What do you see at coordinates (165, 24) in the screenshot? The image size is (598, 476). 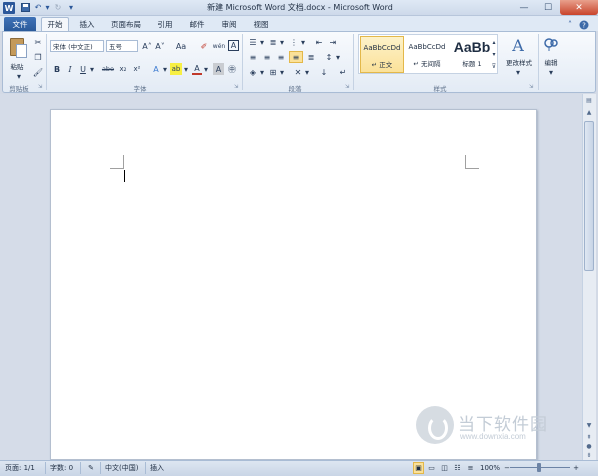 I see `tab-references: 引用` at bounding box center [165, 24].